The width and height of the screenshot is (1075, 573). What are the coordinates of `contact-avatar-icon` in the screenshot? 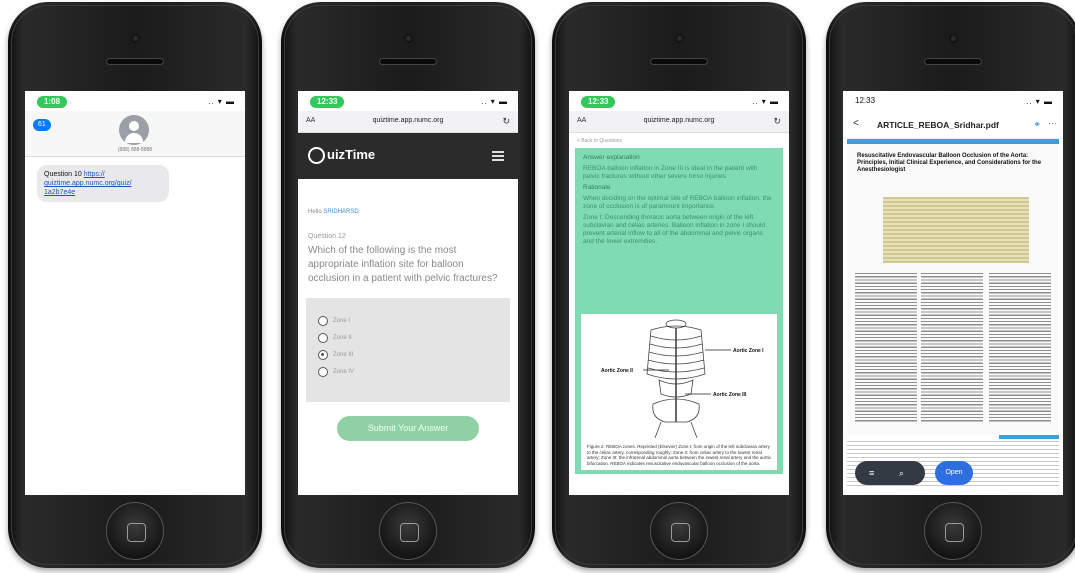 It's located at (134, 130).